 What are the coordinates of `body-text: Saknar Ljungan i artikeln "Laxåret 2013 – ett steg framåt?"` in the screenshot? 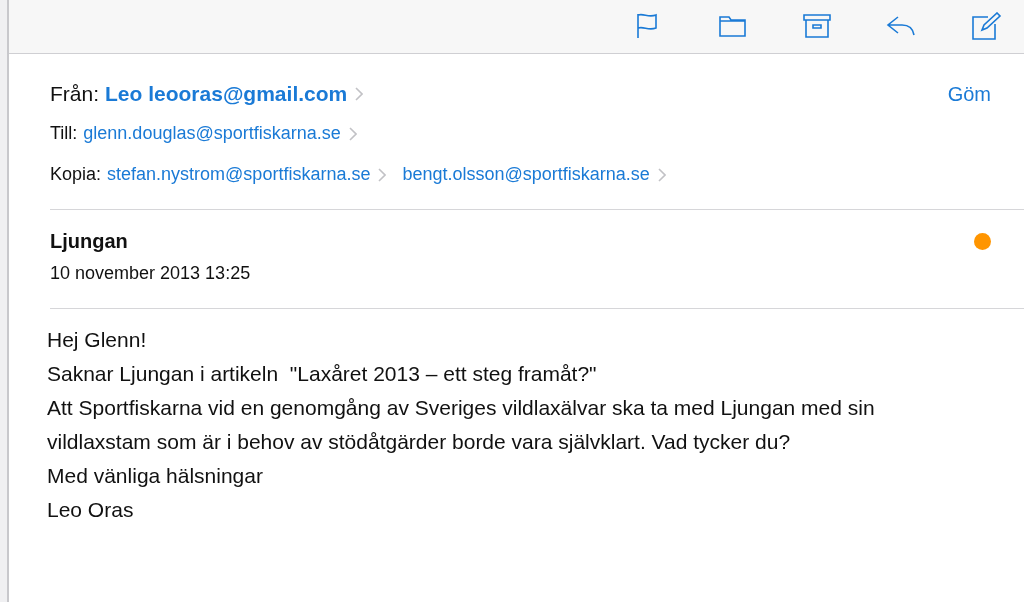 It's located at (322, 374).